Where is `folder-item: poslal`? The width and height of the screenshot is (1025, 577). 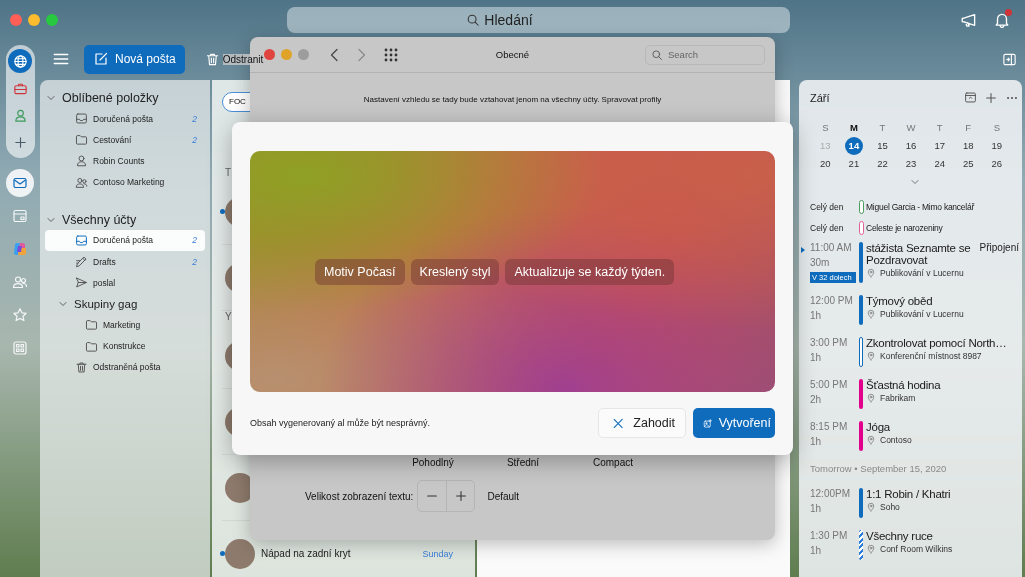 folder-item: poslal is located at coordinates (125, 283).